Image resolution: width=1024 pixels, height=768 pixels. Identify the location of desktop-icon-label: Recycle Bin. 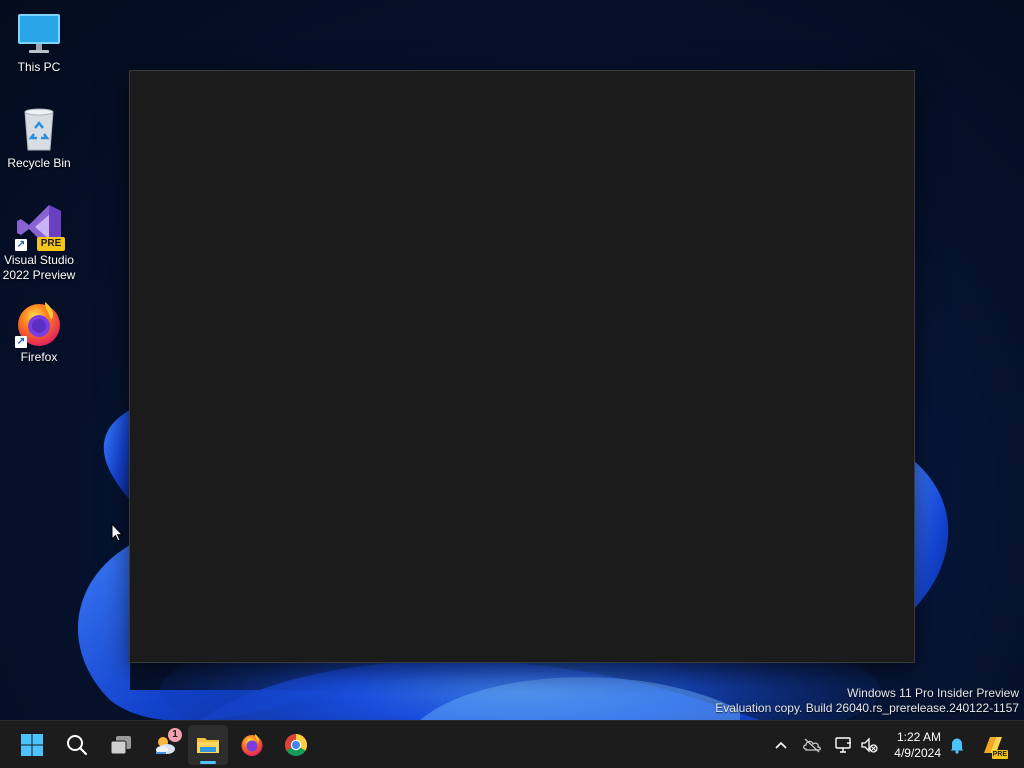
(39, 163).